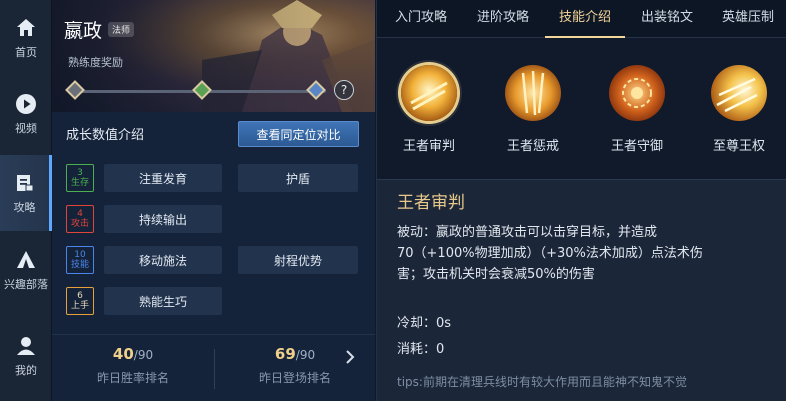 Image resolution: width=786 pixels, height=401 pixels. What do you see at coordinates (503, 19) in the screenshot?
I see `tab-advanced-guide: 进阶攻略` at bounding box center [503, 19].